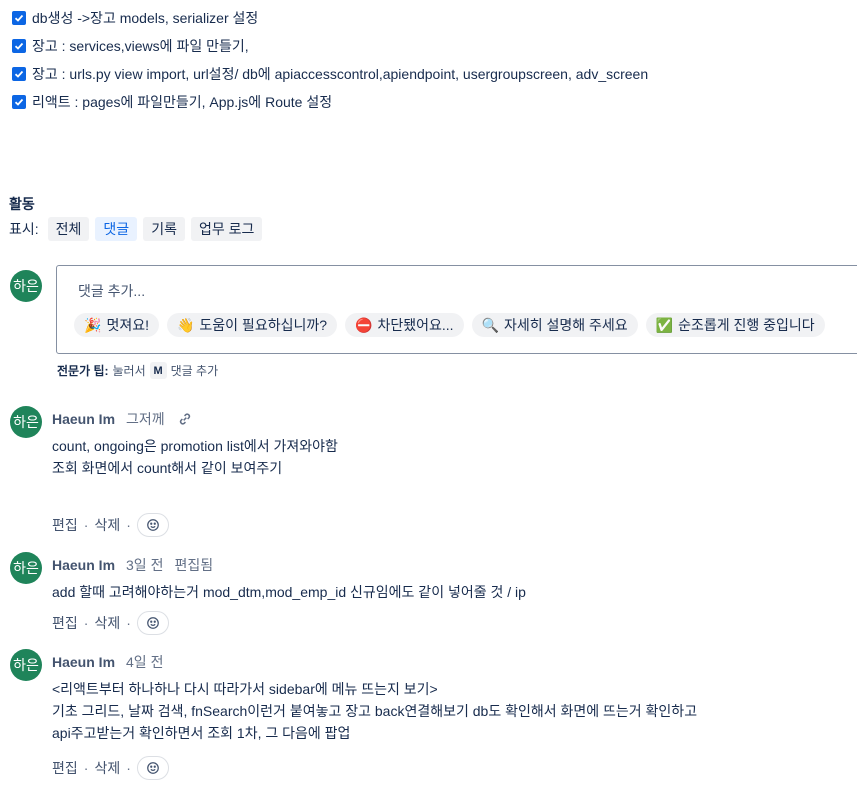 This screenshot has width=857, height=798. I want to click on checklist-item-text: db생성 ->장고 models, serializer 설정, so click(145, 18).